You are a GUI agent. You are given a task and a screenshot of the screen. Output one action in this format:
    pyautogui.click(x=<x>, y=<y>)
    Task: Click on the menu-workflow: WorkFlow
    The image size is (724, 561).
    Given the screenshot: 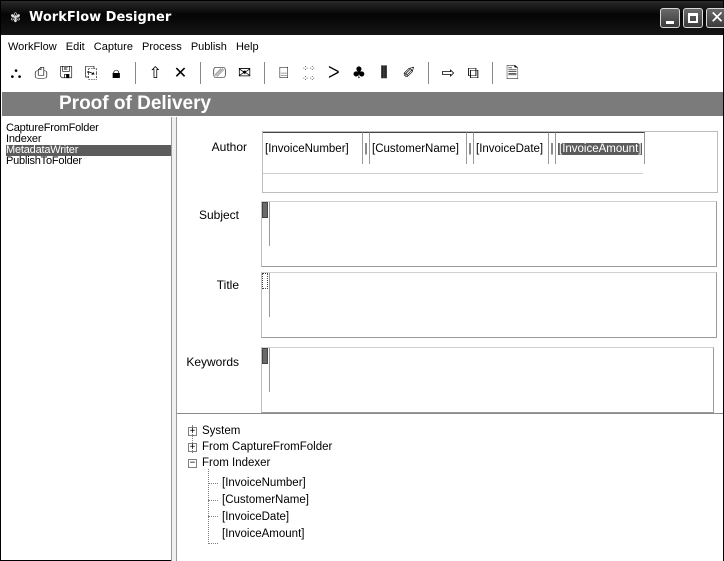 What is the action you would take?
    pyautogui.click(x=32, y=47)
    